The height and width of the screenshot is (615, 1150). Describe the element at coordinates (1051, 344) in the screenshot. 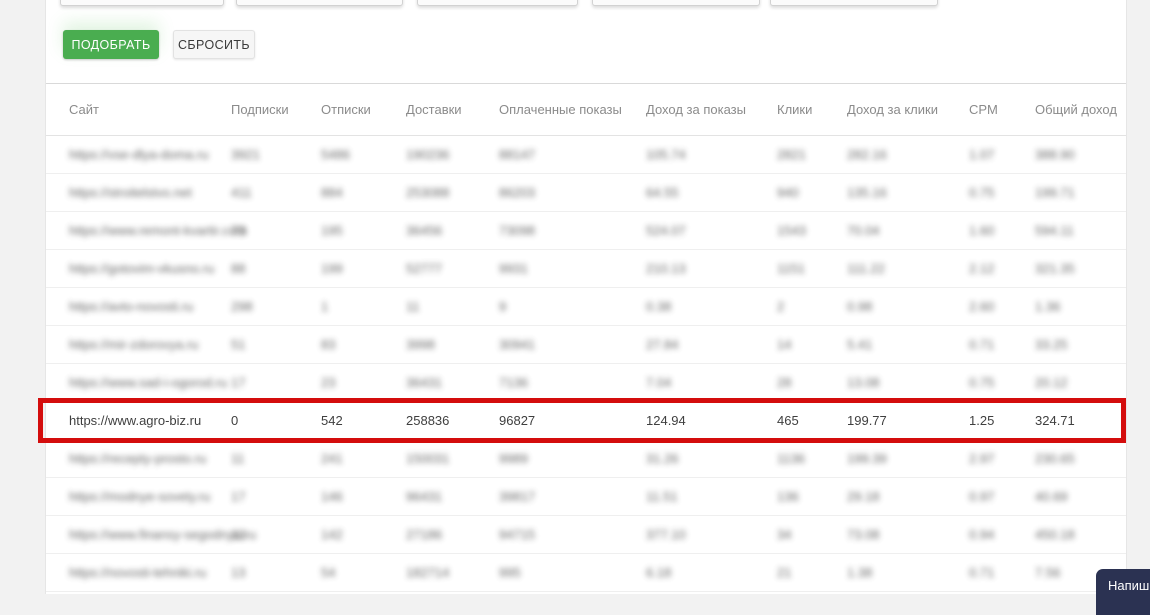

I see `value-cell: 33.25` at that location.